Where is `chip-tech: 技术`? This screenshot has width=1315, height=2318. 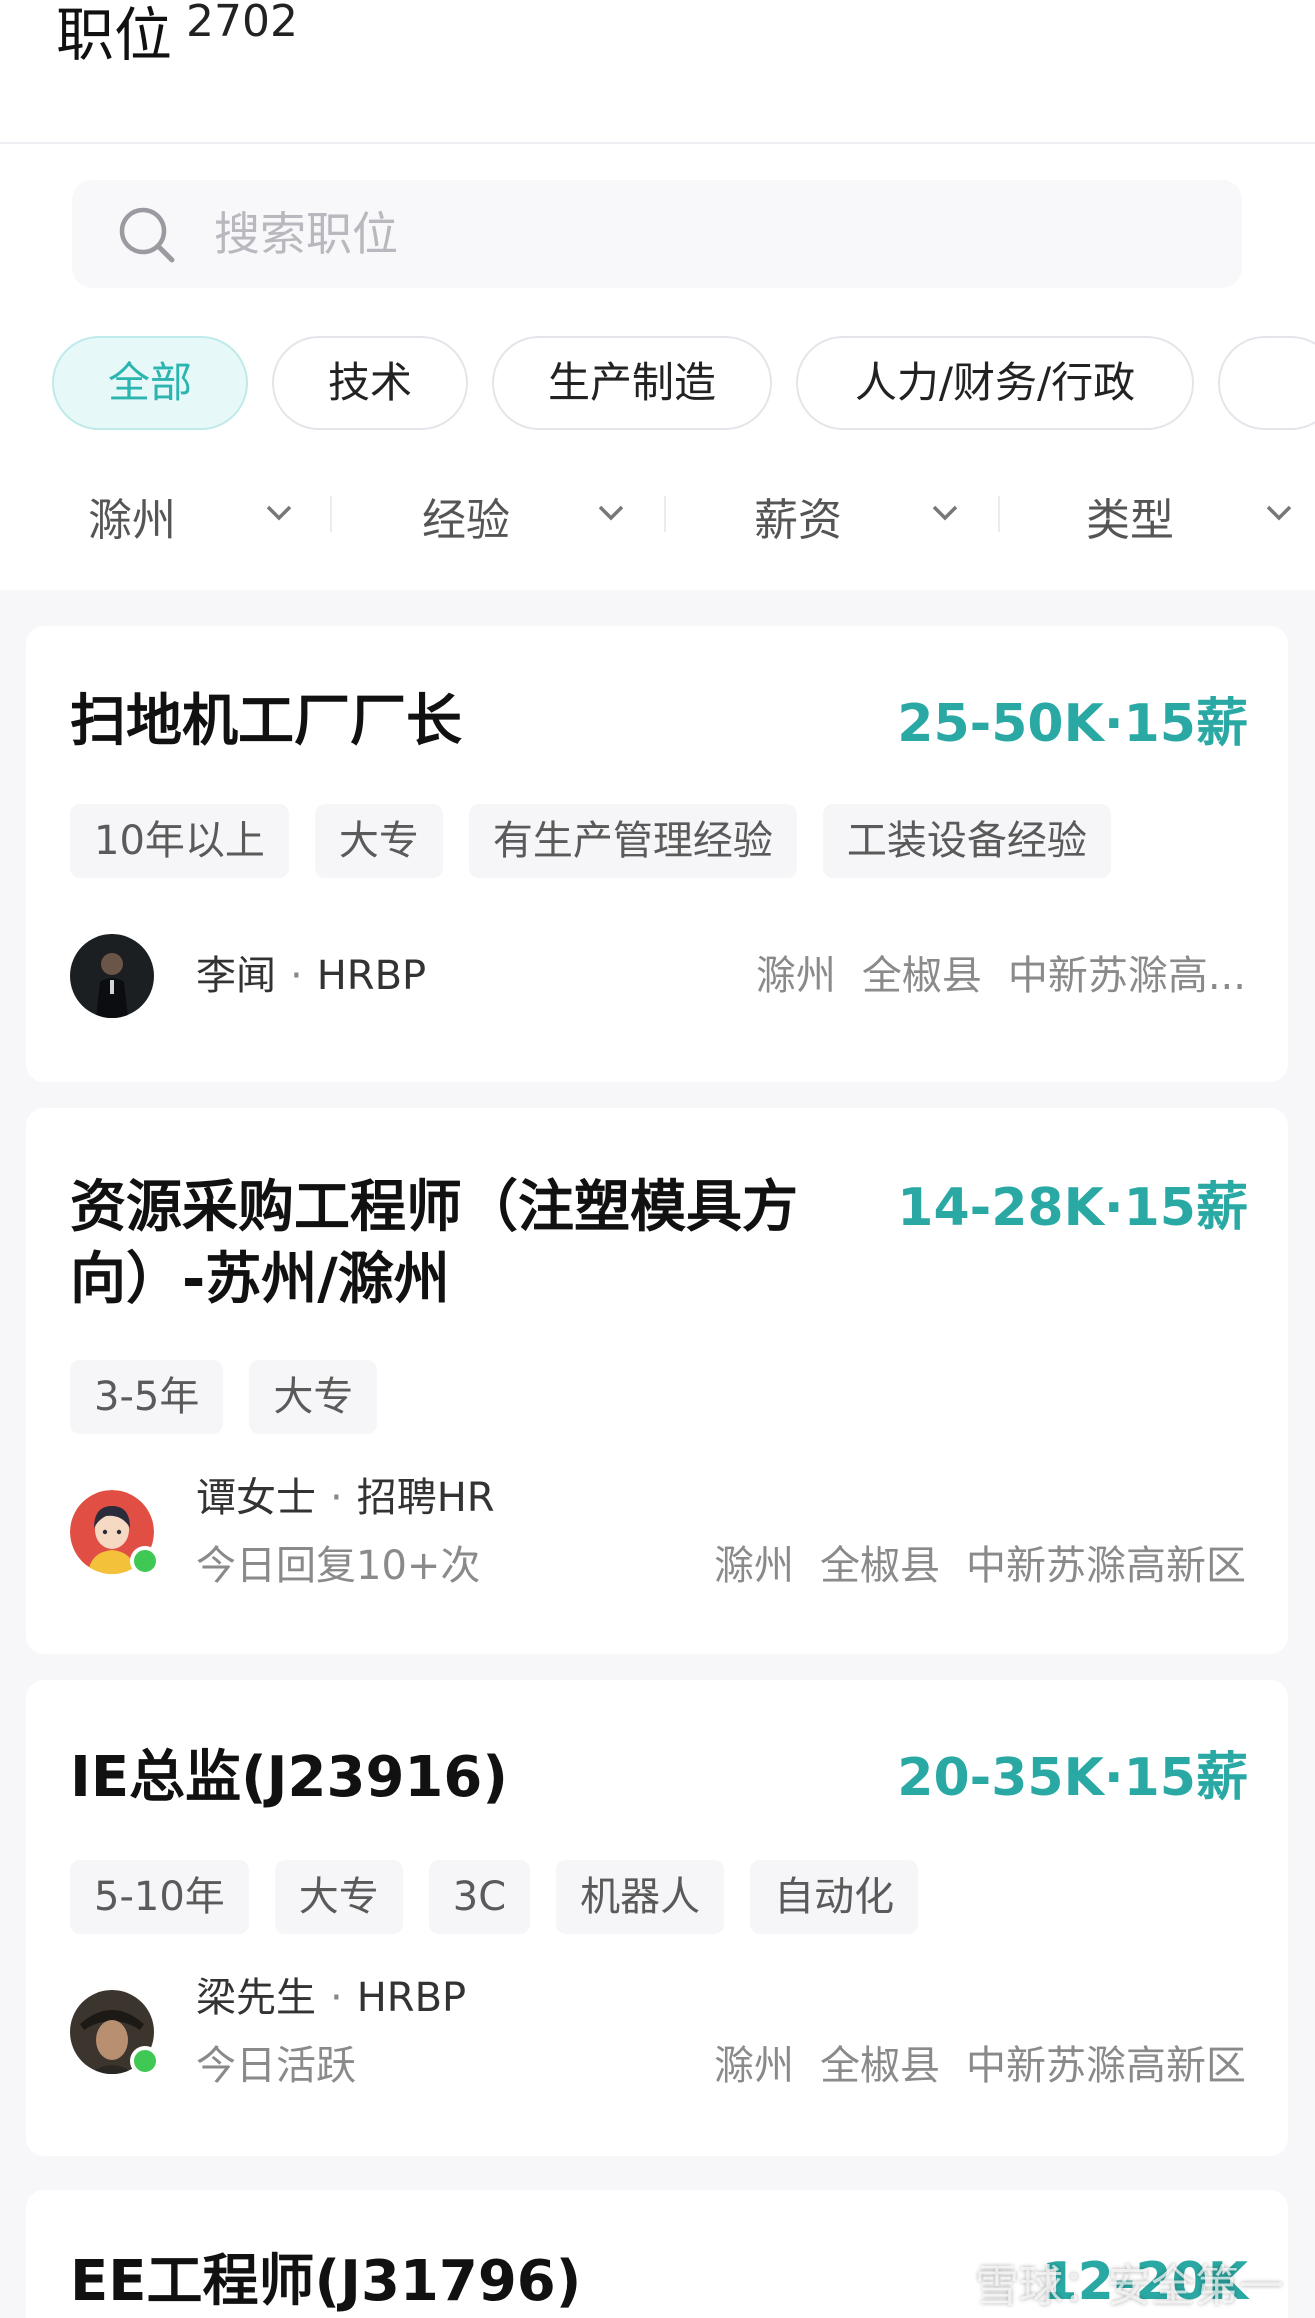 chip-tech: 技术 is located at coordinates (370, 383).